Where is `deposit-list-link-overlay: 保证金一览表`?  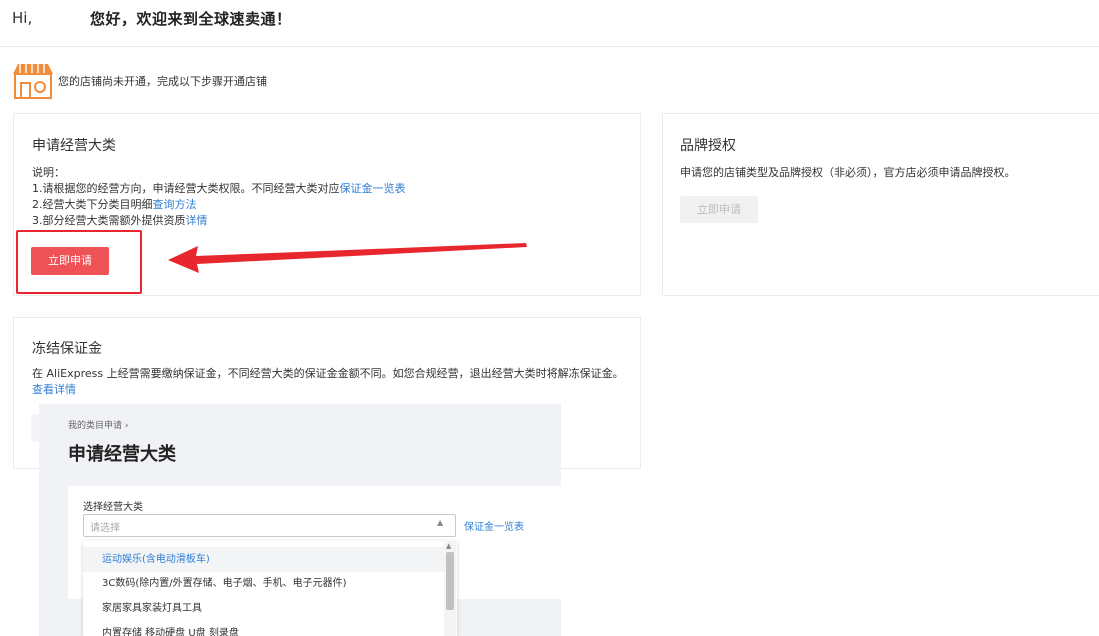
deposit-list-link-overlay: 保证金一览表 is located at coordinates (494, 525).